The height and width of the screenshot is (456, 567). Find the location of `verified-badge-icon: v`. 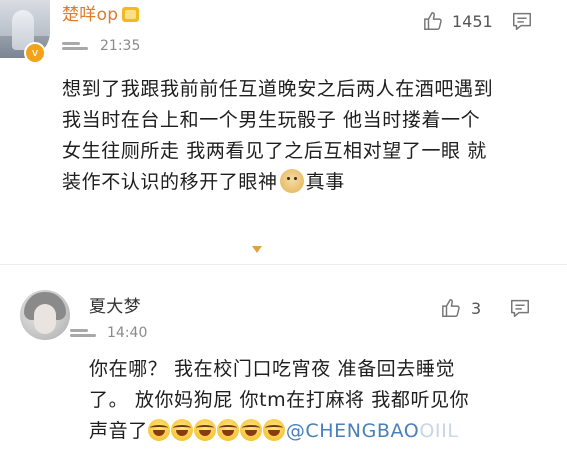

verified-badge-icon: v is located at coordinates (35, 53).